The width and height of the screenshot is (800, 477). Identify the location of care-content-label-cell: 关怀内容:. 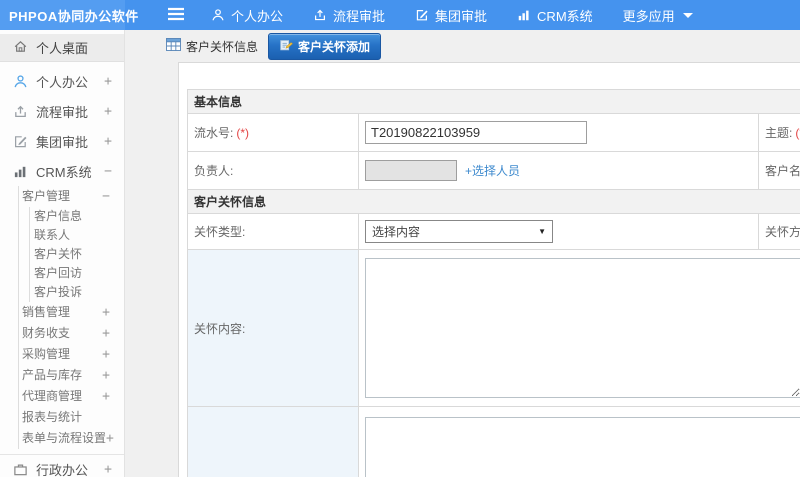
(273, 328).